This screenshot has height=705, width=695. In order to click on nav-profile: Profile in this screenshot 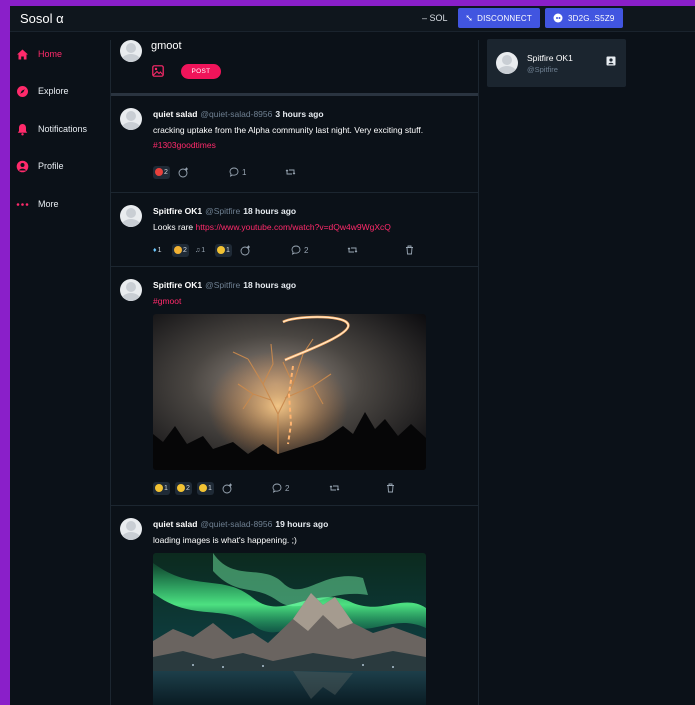, I will do `click(40, 166)`.